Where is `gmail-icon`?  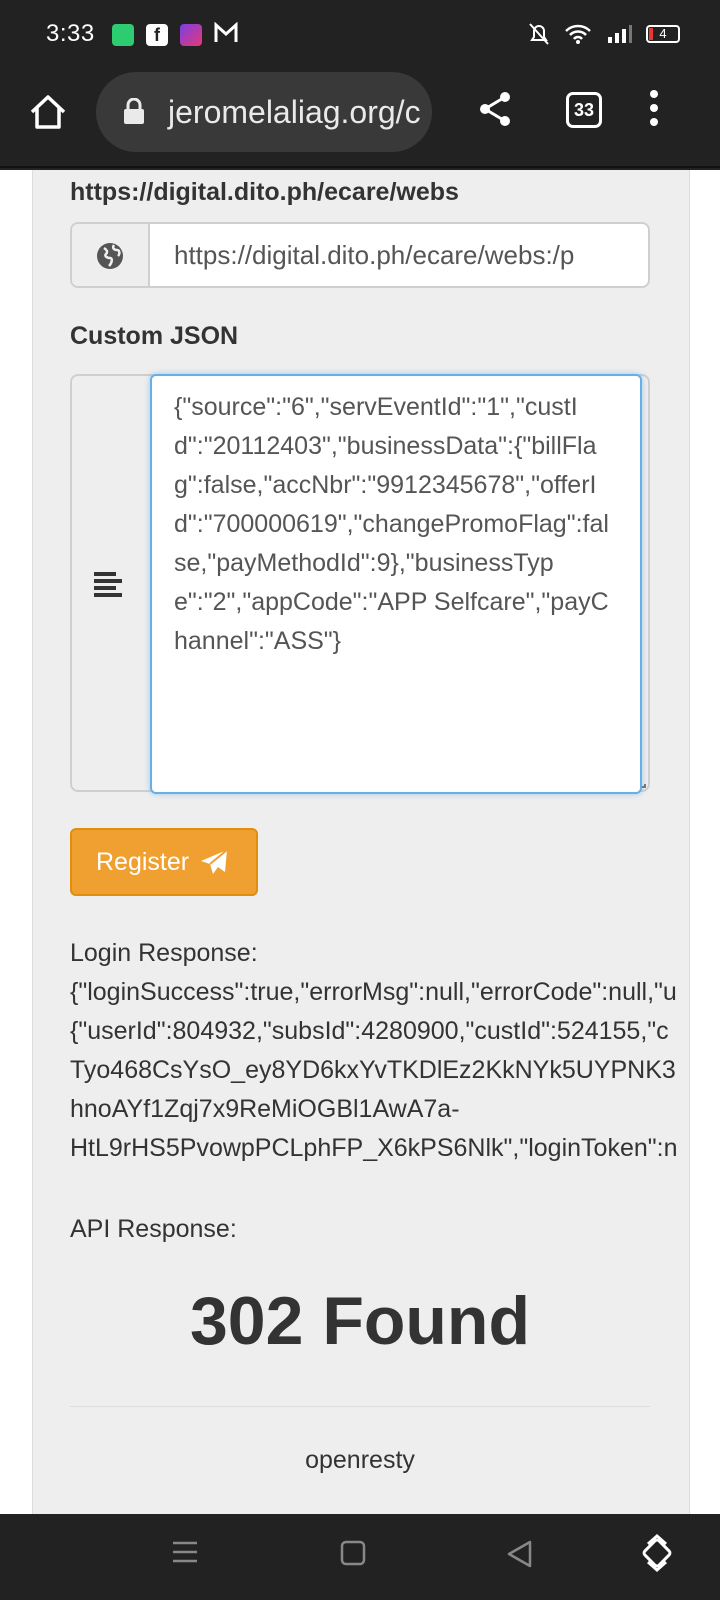 gmail-icon is located at coordinates (226, 35).